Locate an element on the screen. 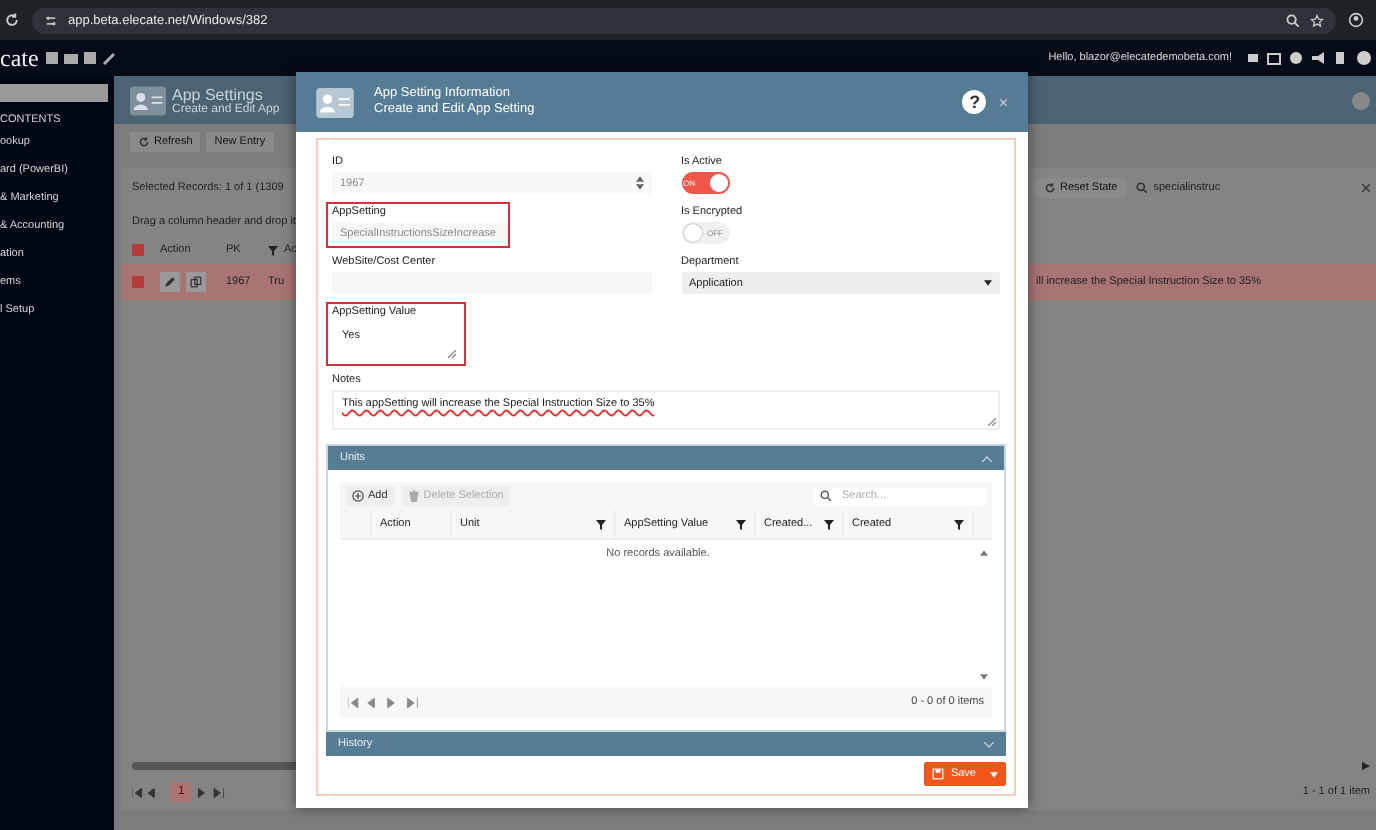 The width and height of the screenshot is (1376, 830). star-icon is located at coordinates (1317, 20).